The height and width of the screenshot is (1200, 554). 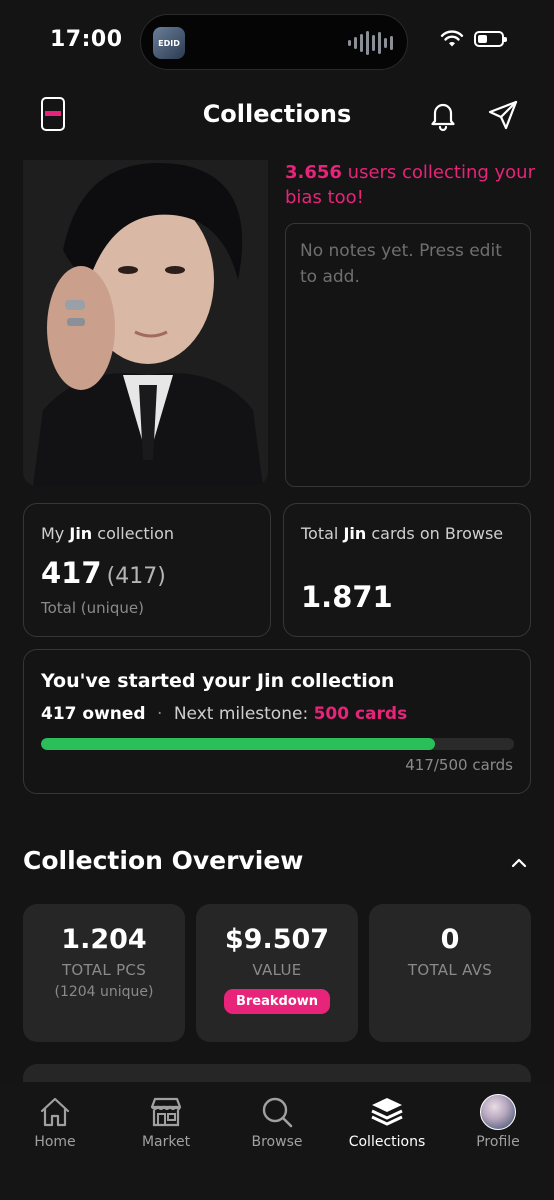 I want to click on progress-milestone-line: 417 owned · Next milestone: 500 cards, so click(x=224, y=714).